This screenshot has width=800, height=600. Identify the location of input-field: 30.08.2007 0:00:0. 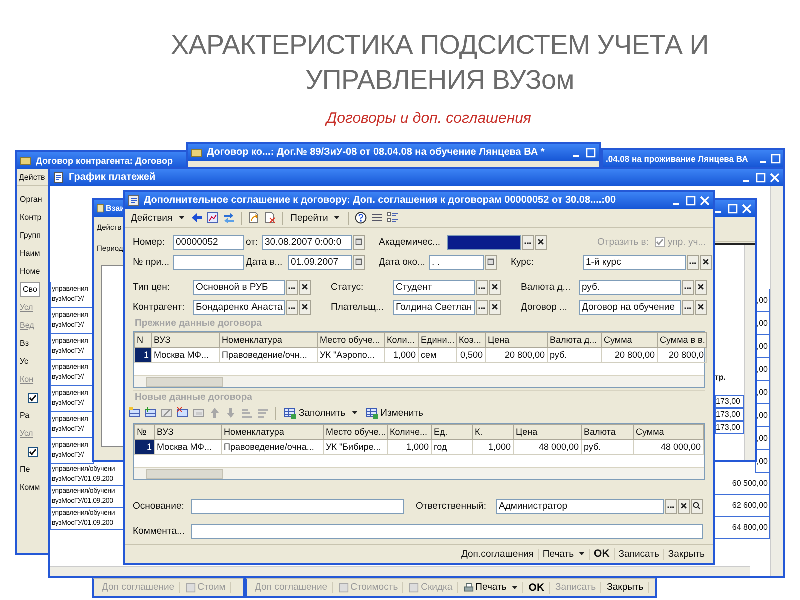
(307, 242).